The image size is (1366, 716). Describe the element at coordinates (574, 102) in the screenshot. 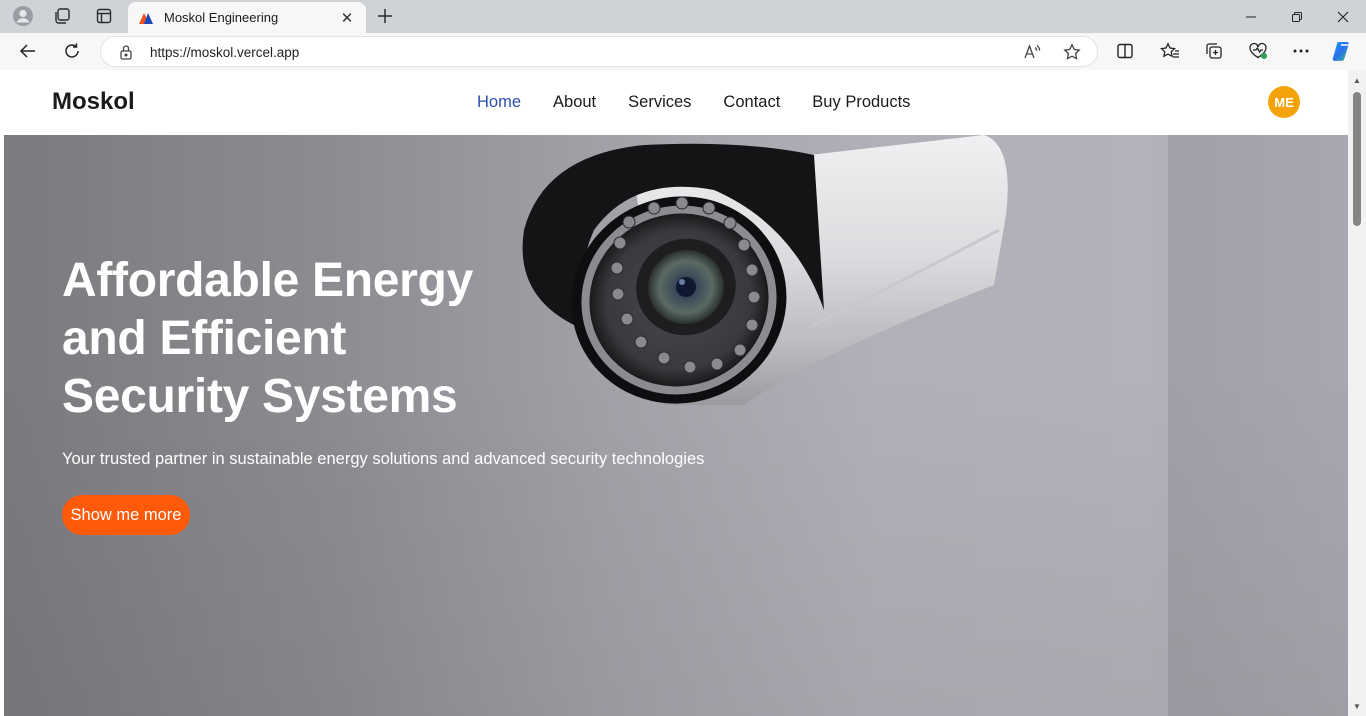

I see `nav-link-about: About` at that location.